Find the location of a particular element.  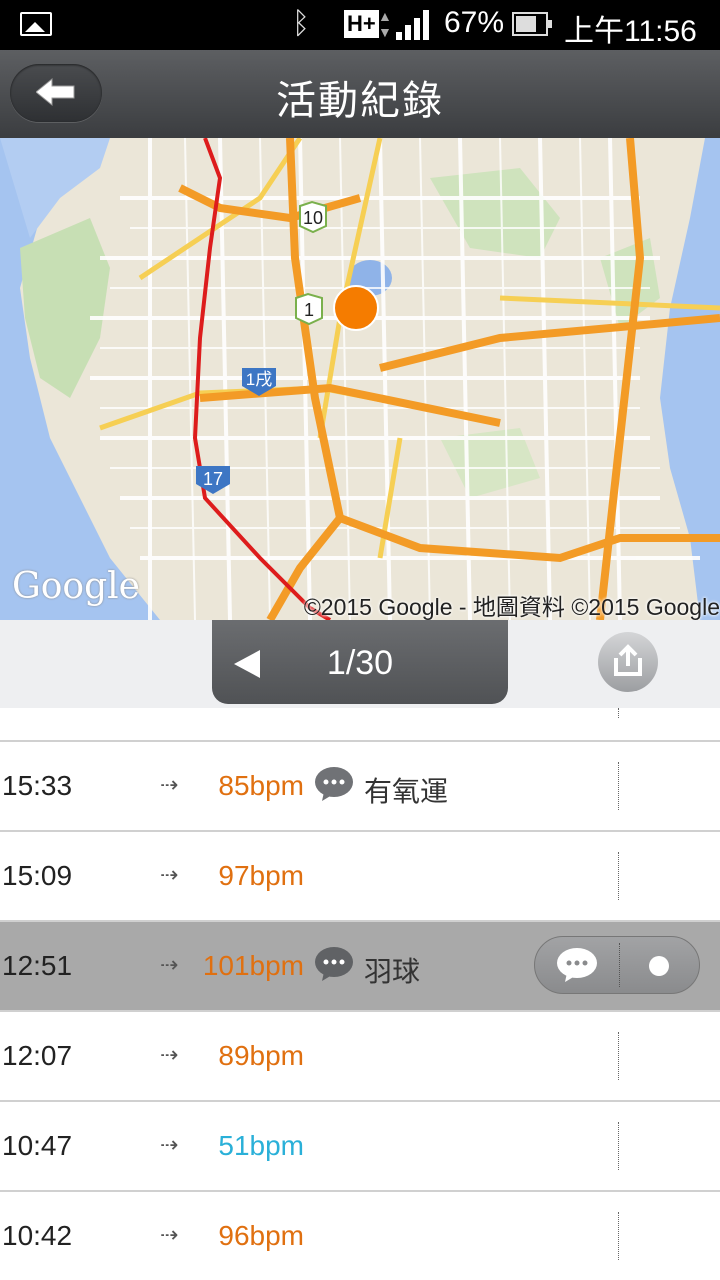

clock: 上午11:56 is located at coordinates (630, 31).